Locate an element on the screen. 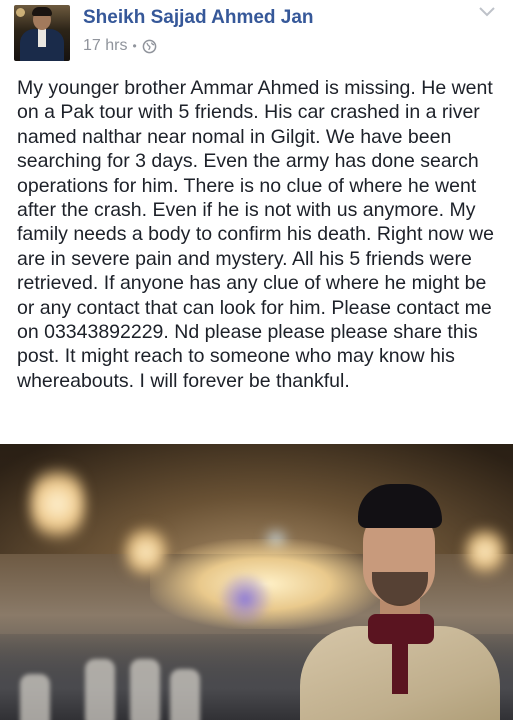 The width and height of the screenshot is (513, 720). globe-icon is located at coordinates (149, 46).